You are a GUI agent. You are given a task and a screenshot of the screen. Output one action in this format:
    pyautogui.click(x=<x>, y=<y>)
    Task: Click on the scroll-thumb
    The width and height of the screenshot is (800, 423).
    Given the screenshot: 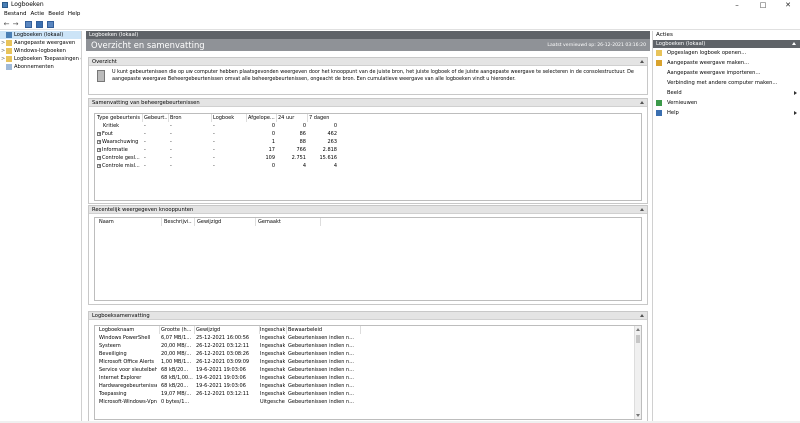 What is the action you would take?
    pyautogui.click(x=638, y=339)
    